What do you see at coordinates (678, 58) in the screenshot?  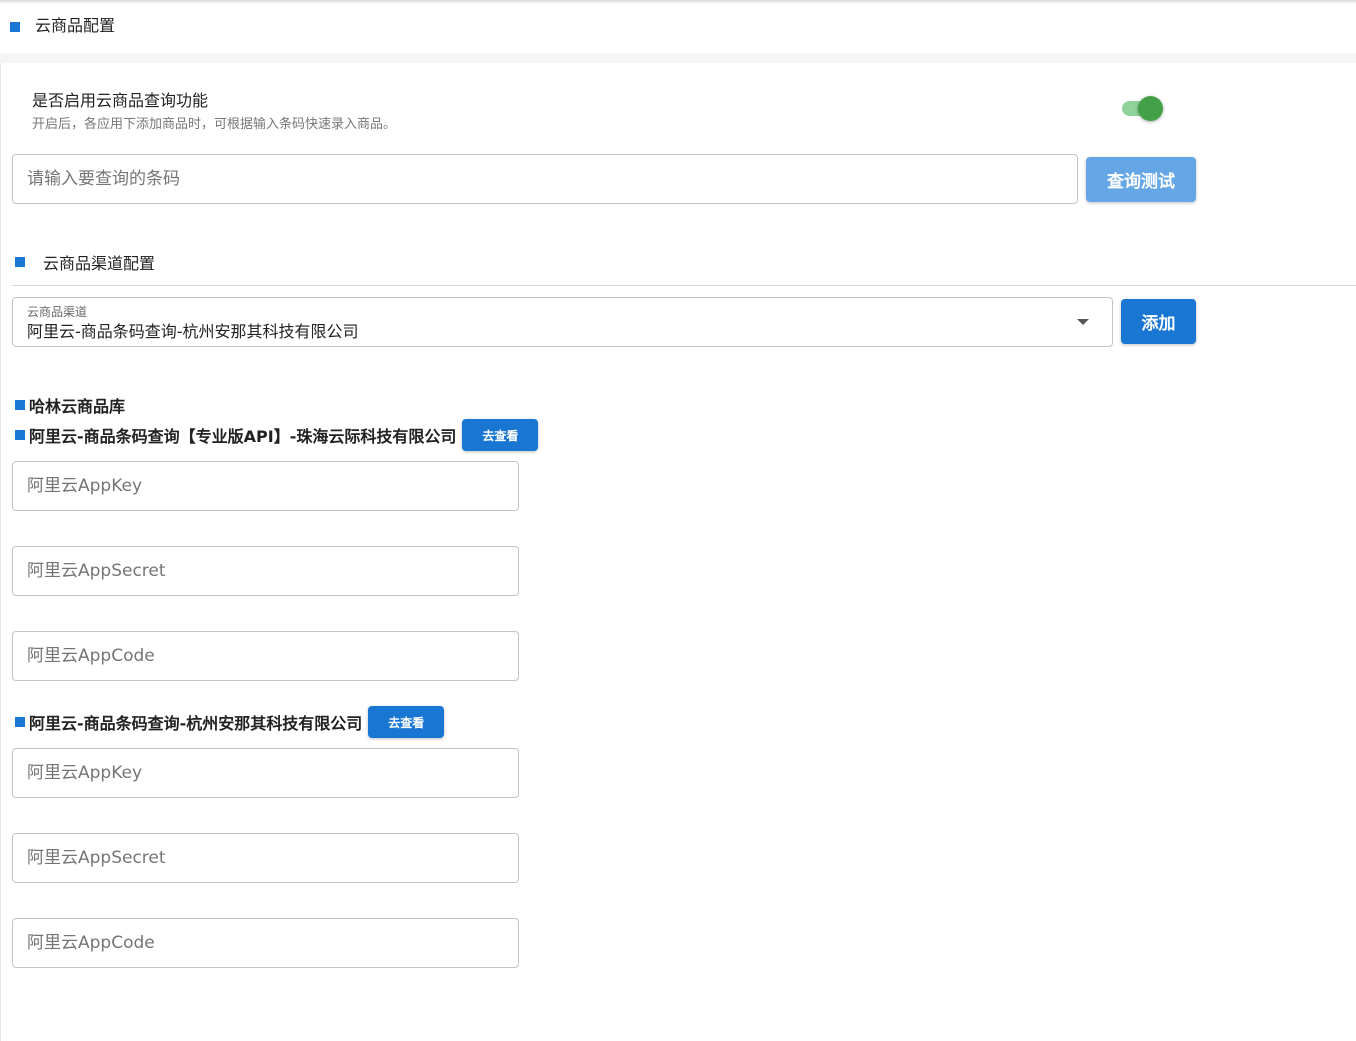 I see `header-divider-band` at bounding box center [678, 58].